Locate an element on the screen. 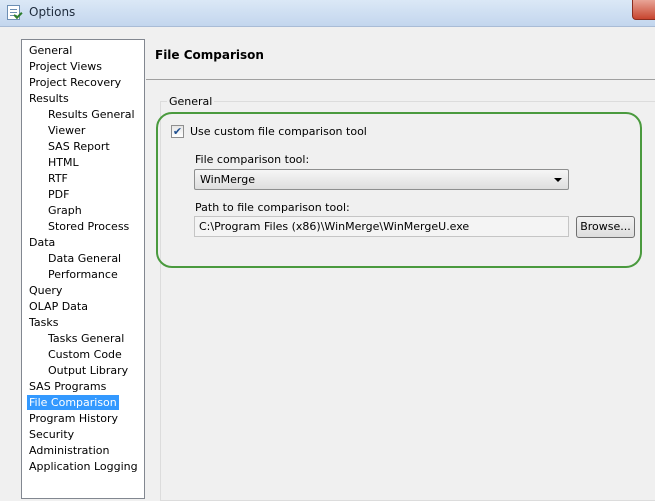 The width and height of the screenshot is (655, 501). nav-item-results: Results is located at coordinates (49, 98).